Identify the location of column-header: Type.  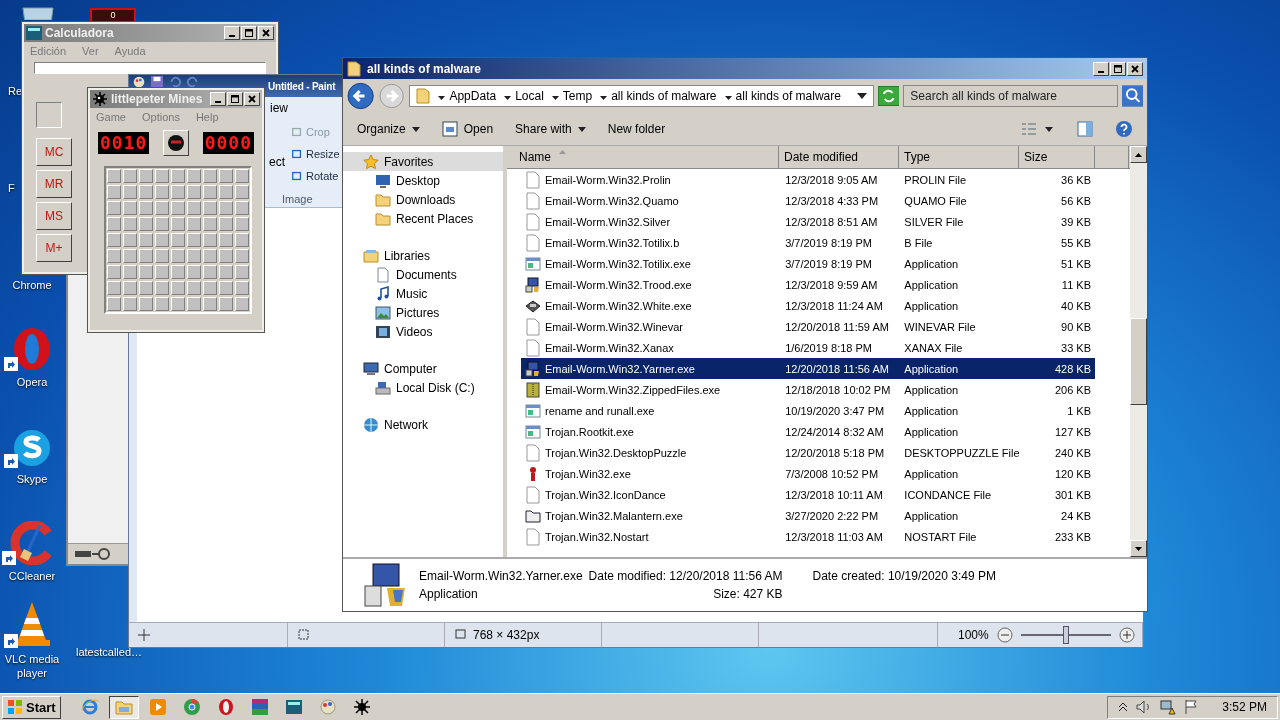
(959, 157).